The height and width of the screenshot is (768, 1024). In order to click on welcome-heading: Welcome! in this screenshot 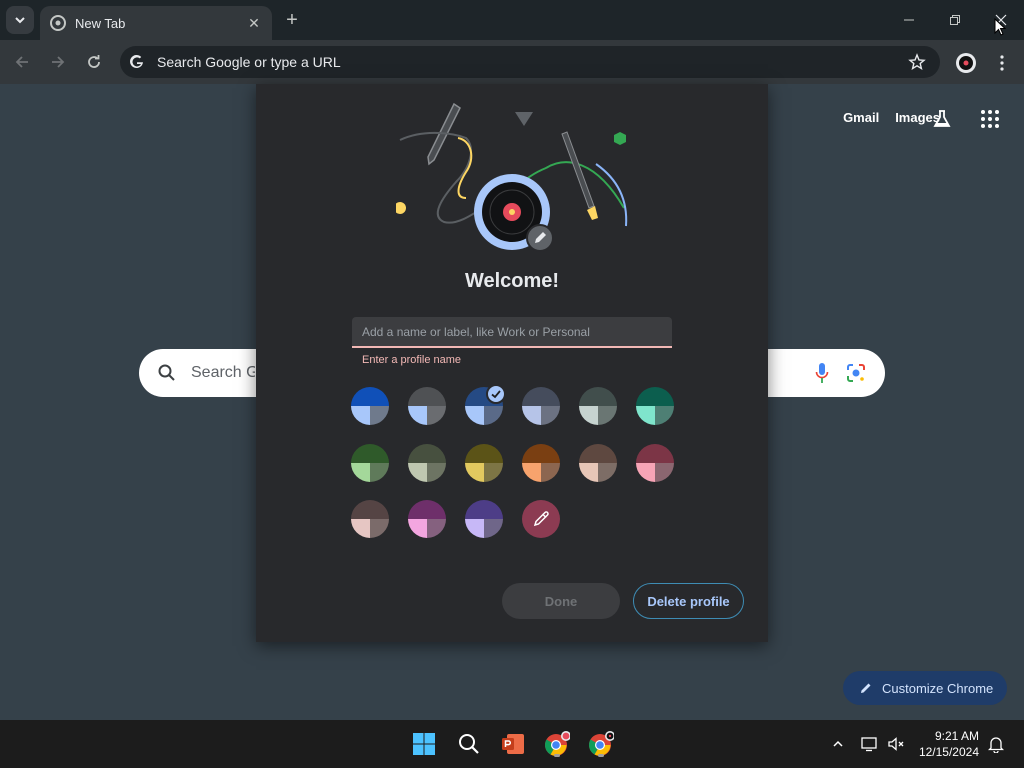, I will do `click(512, 281)`.